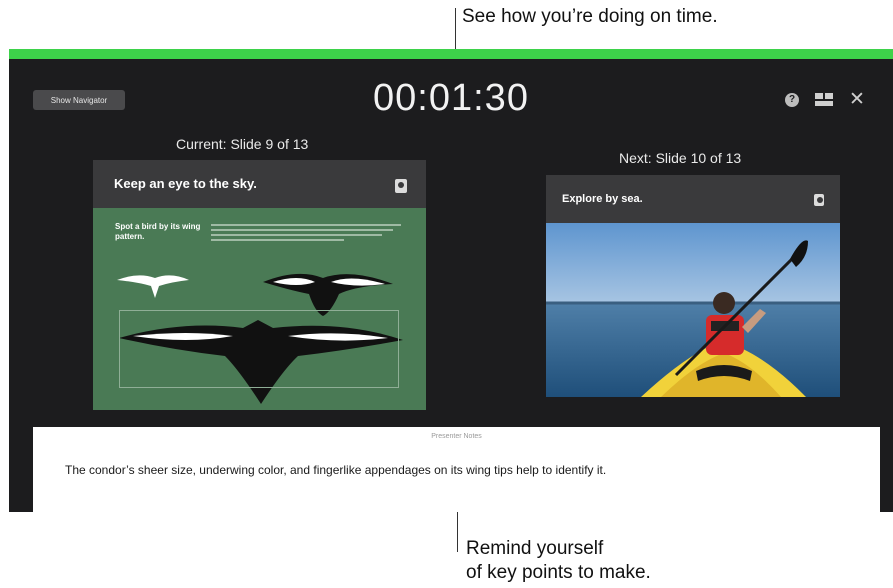 The image size is (893, 588). What do you see at coordinates (456, 436) in the screenshot?
I see `presenter-notes-label: Presenter Notes` at bounding box center [456, 436].